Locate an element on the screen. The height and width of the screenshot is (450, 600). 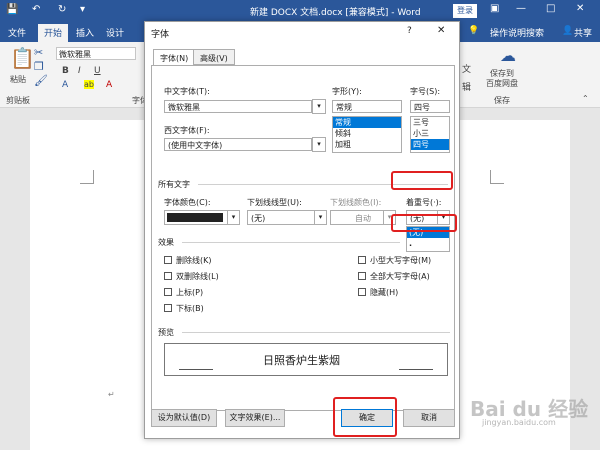
list-item: 倾斜 is located at coordinates (367, 133).